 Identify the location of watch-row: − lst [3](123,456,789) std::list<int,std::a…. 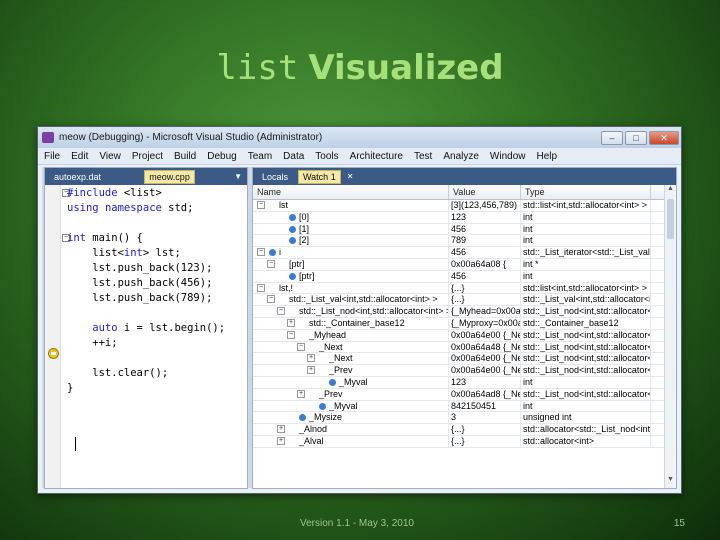
(458, 206).